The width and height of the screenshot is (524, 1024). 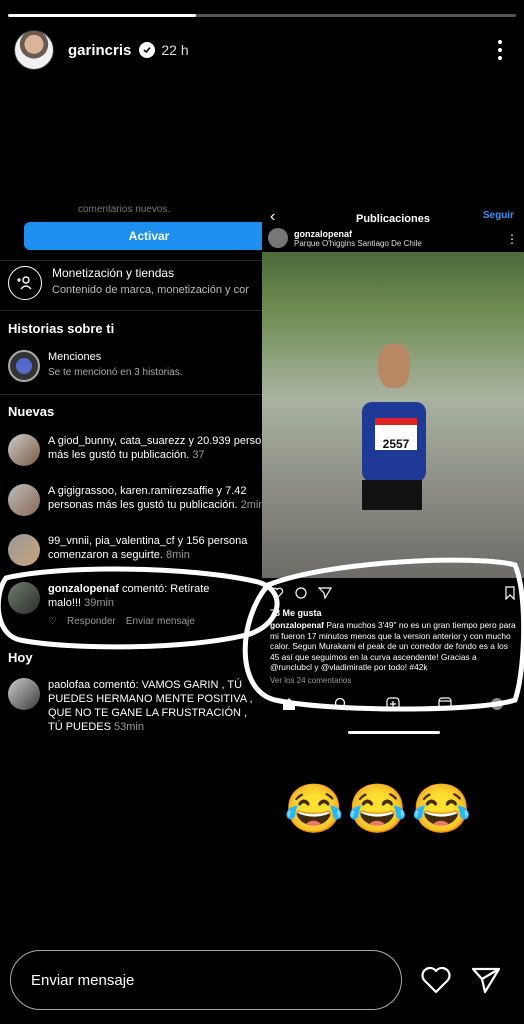 I want to click on caption-username: gonzalopenaf, so click(x=297, y=625).